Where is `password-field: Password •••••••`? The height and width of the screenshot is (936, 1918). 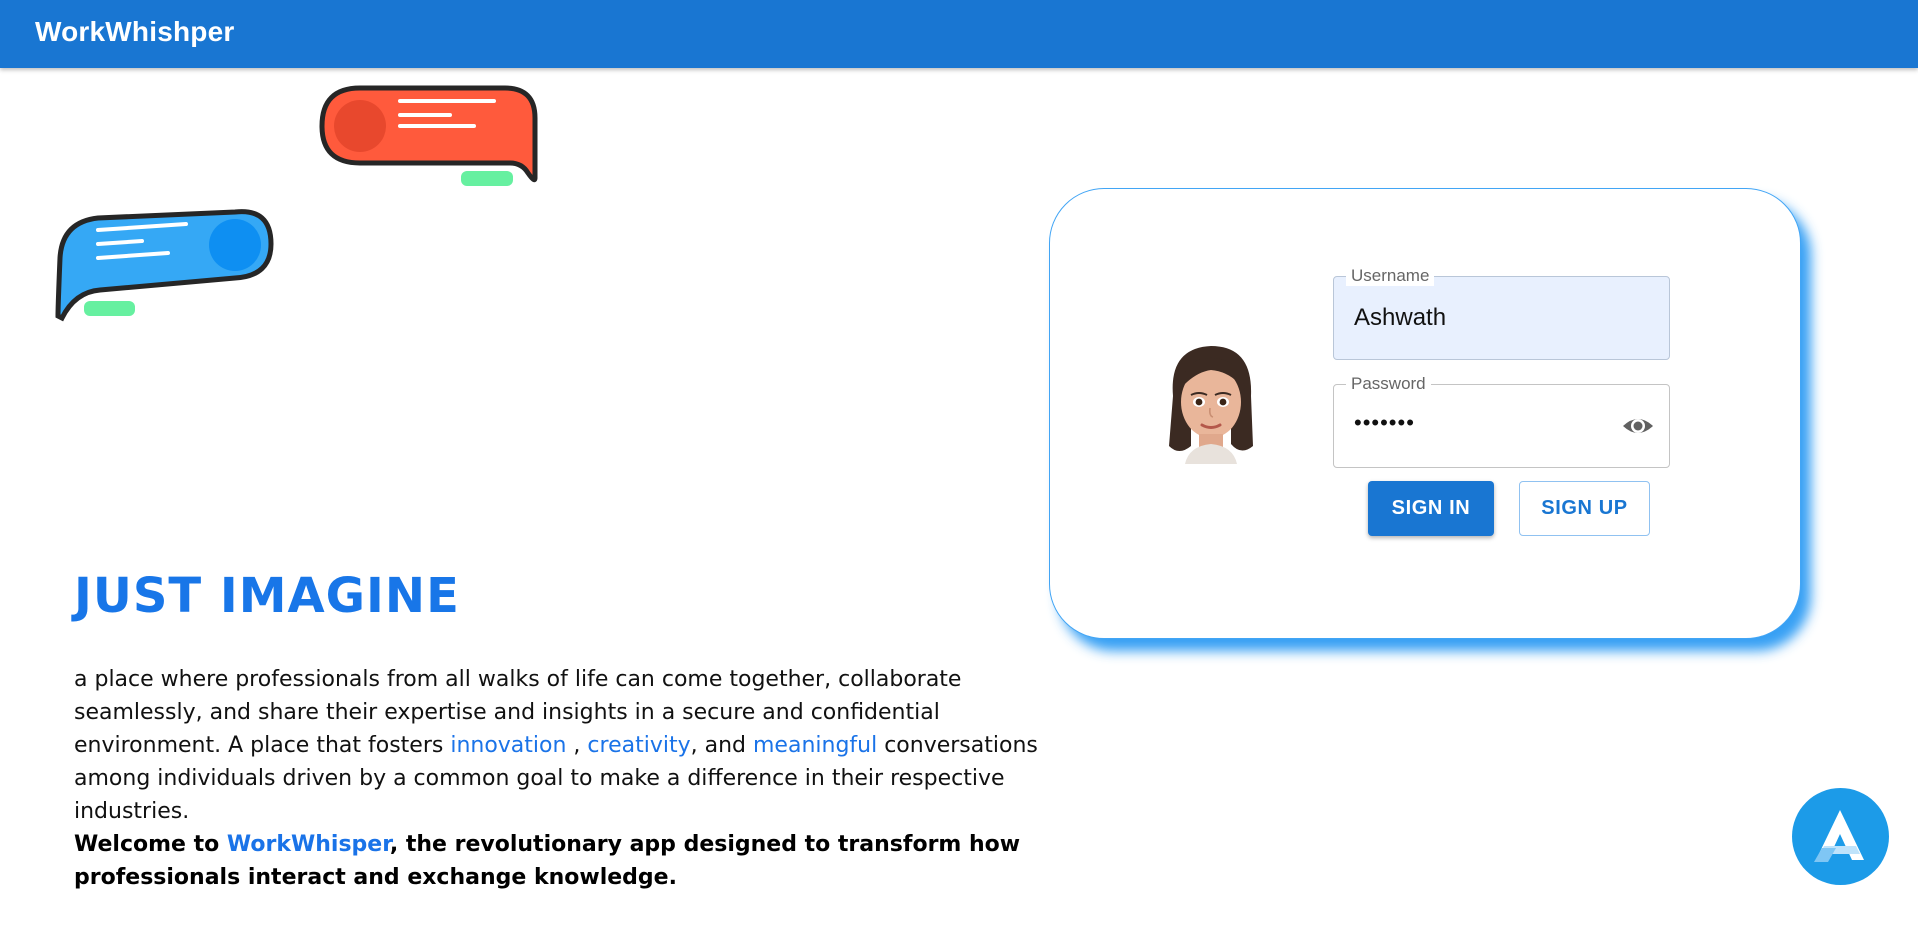 password-field: Password ••••••• is located at coordinates (1501, 421).